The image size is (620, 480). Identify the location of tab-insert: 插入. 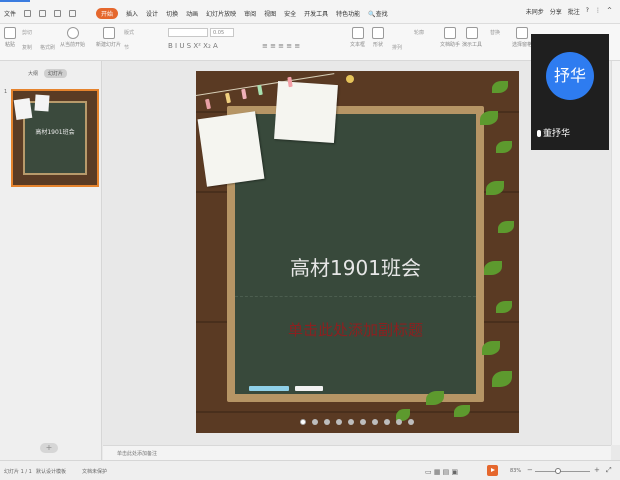
(132, 13).